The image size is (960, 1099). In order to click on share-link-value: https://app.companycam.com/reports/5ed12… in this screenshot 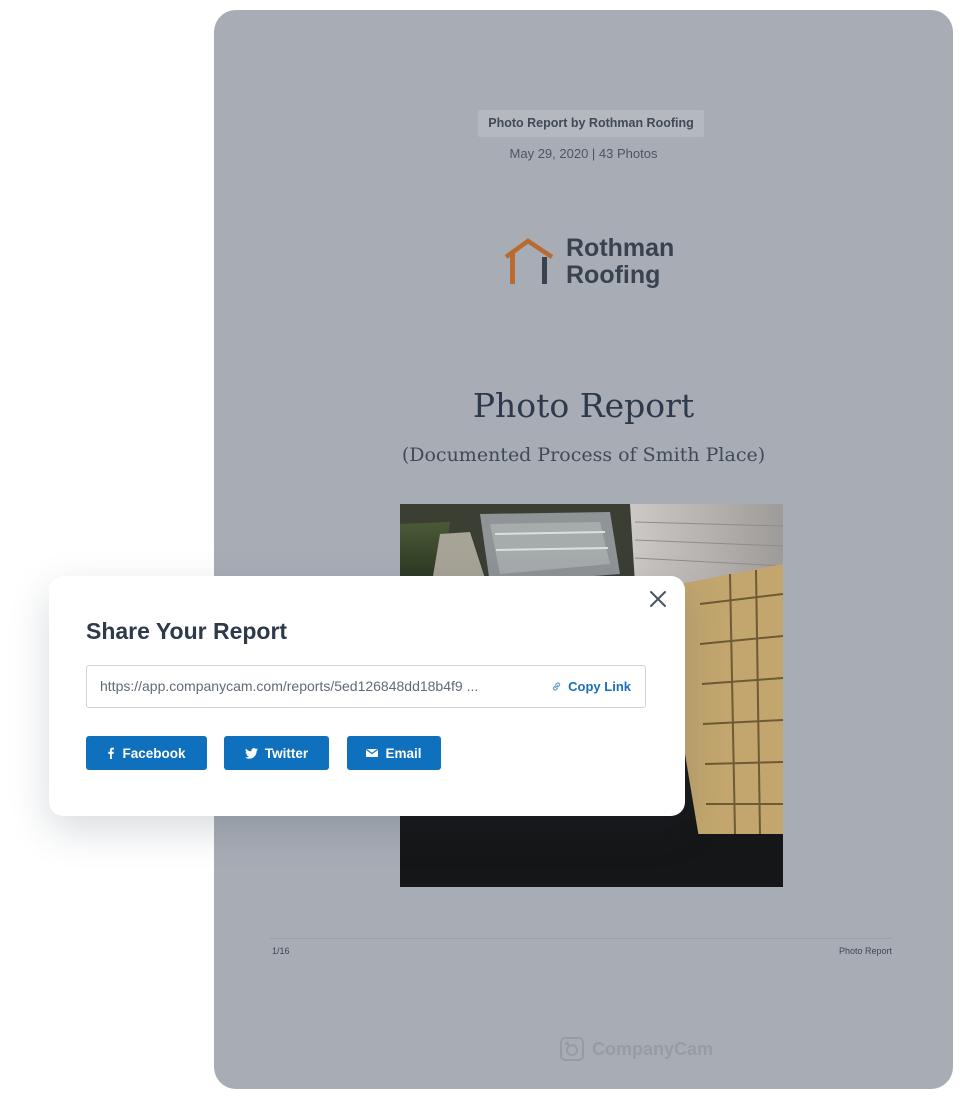, I will do `click(289, 686)`.